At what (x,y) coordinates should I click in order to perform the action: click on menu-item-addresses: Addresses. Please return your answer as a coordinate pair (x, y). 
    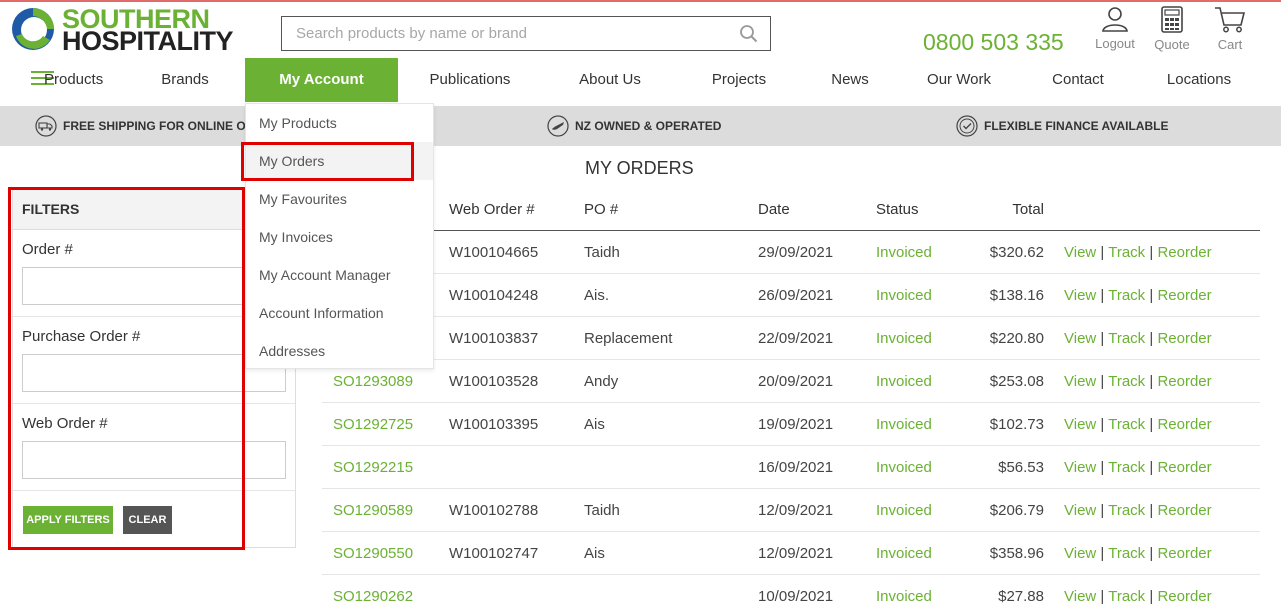
    Looking at the image, I should click on (339, 351).